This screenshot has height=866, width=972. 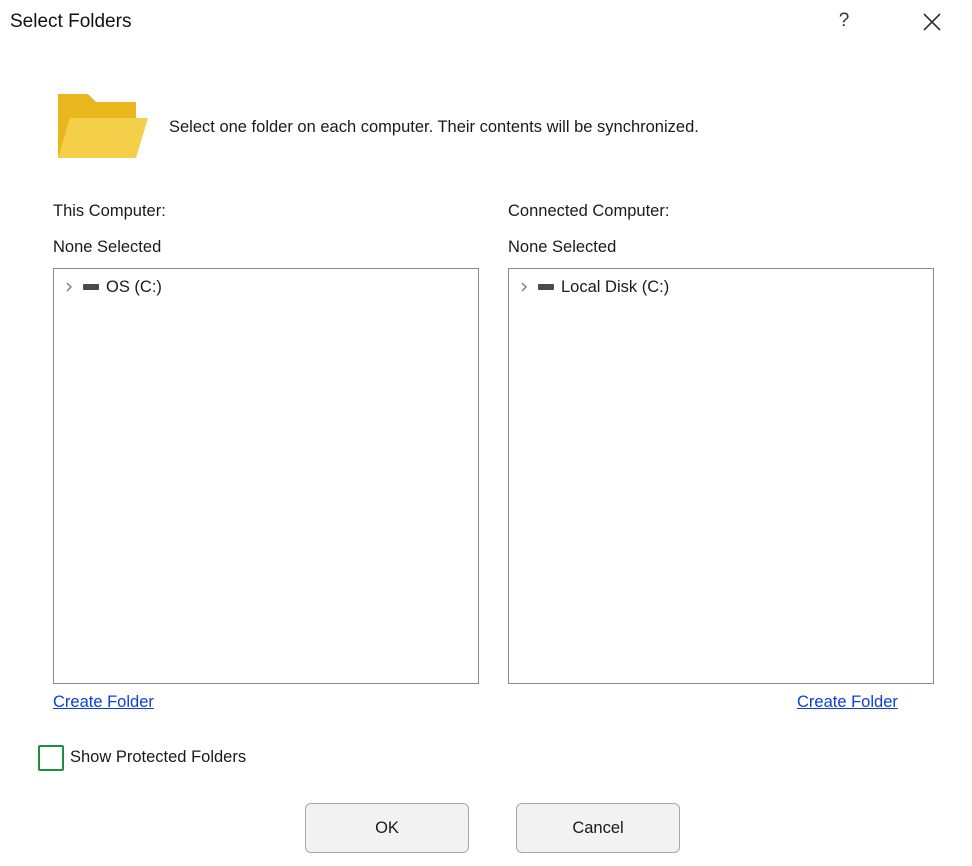 What do you see at coordinates (107, 247) in the screenshot?
I see `this-computer-selection: None Selected` at bounding box center [107, 247].